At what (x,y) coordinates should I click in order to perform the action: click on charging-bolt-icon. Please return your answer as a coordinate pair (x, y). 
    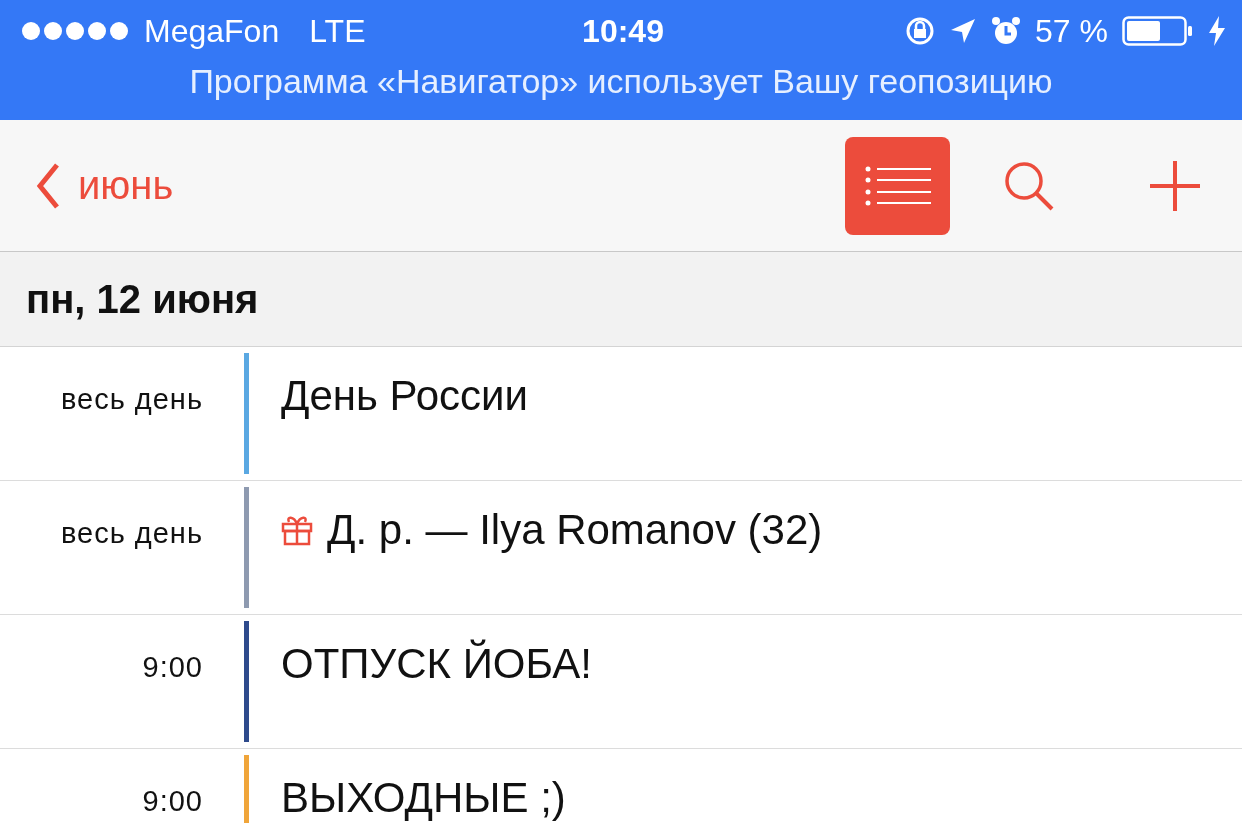
    Looking at the image, I should click on (1217, 31).